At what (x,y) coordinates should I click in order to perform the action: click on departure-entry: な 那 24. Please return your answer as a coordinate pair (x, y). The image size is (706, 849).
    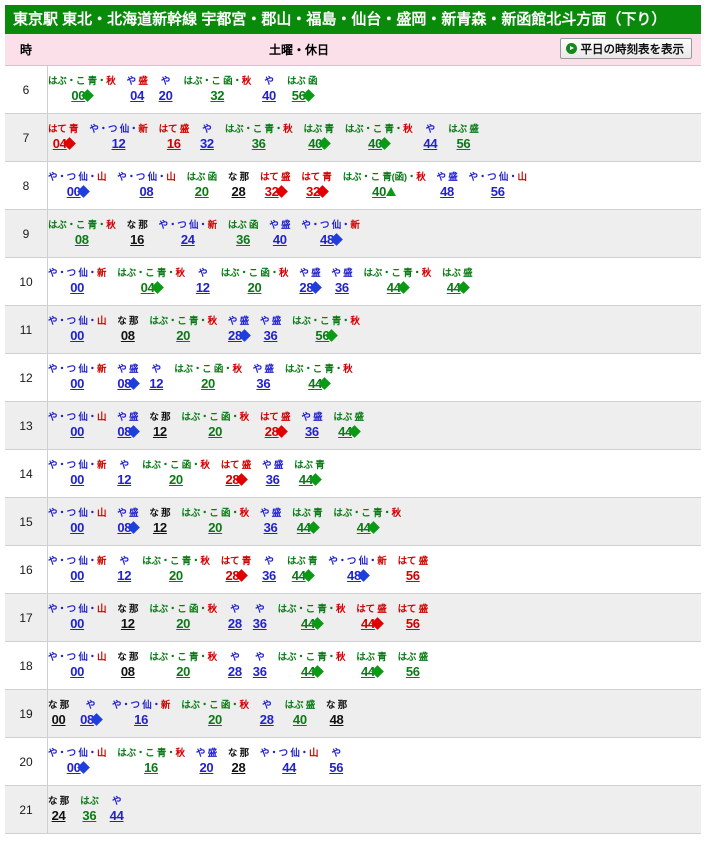
    Looking at the image, I should click on (58, 809).